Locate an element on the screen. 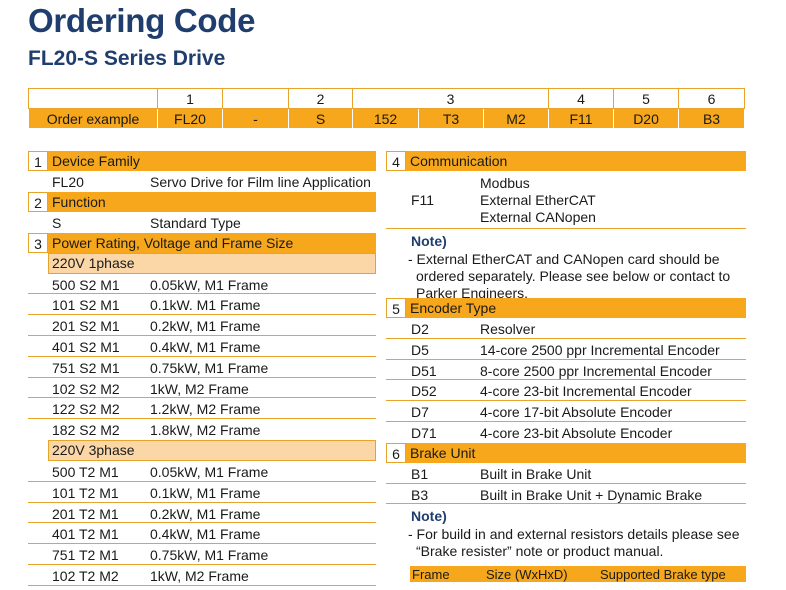 Image resolution: width=786 pixels, height=590 pixels. row-desc: 1.2kW, M2 Frame is located at coordinates (205, 409).